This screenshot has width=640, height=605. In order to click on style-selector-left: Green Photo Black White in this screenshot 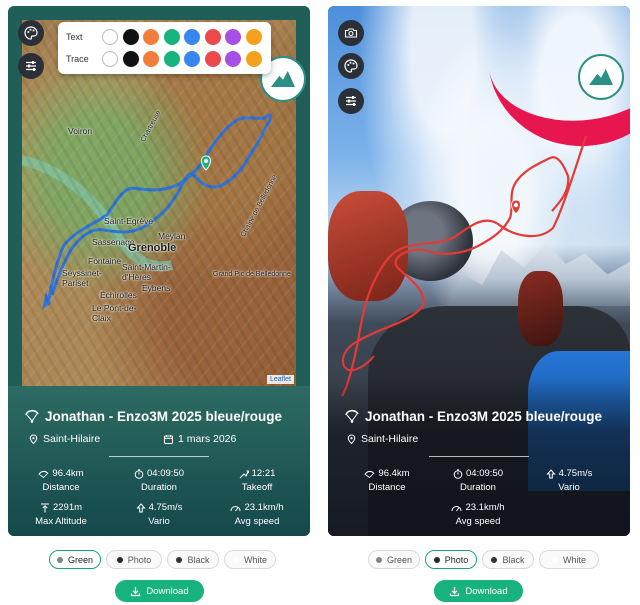, I will do `click(165, 559)`.